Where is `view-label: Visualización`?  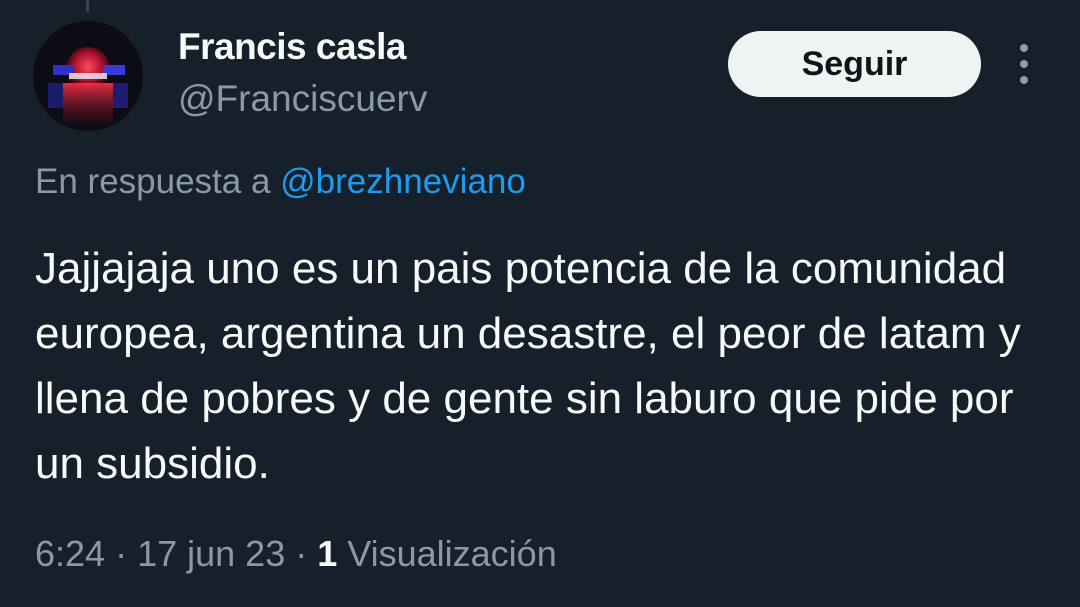
view-label: Visualización is located at coordinates (447, 553).